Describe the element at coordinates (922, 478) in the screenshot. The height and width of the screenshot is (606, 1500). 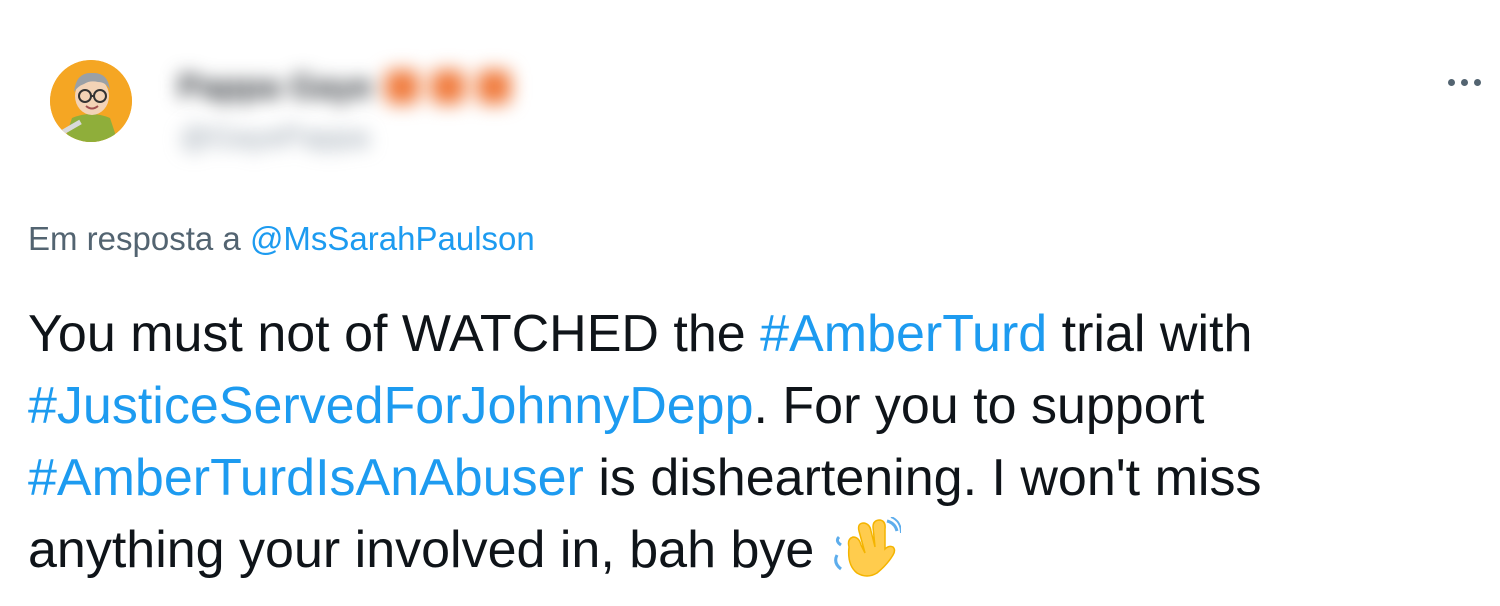
I see `tweet-text-segment: is disheartening. I won't miss` at that location.